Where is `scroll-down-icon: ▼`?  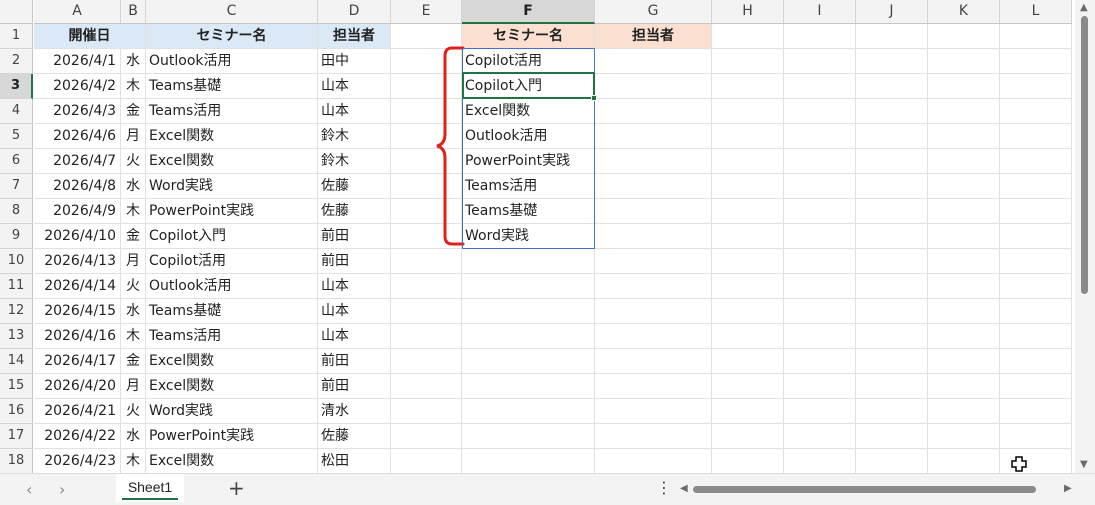
scroll-down-icon: ▼ is located at coordinates (1084, 464).